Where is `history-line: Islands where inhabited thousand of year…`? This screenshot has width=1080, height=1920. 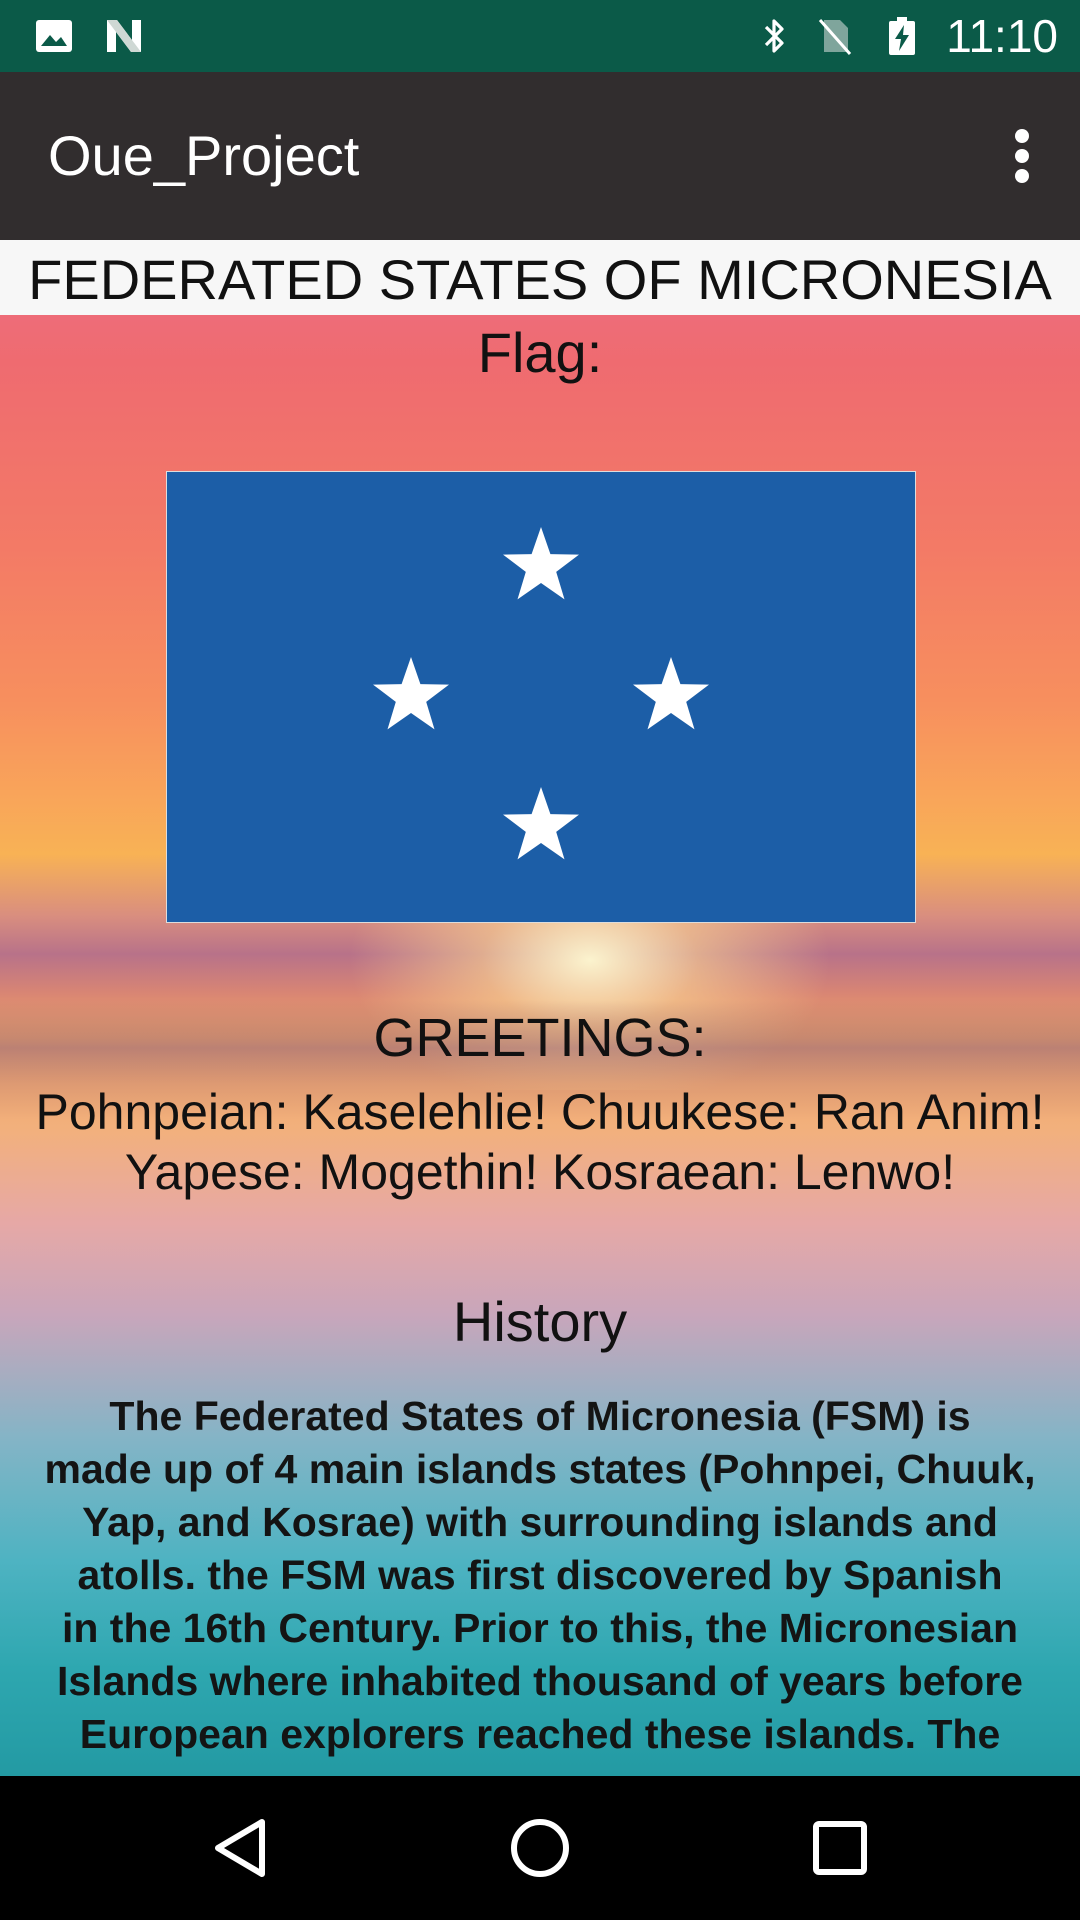
history-line: Islands where inhabited thousand of year… is located at coordinates (540, 1681).